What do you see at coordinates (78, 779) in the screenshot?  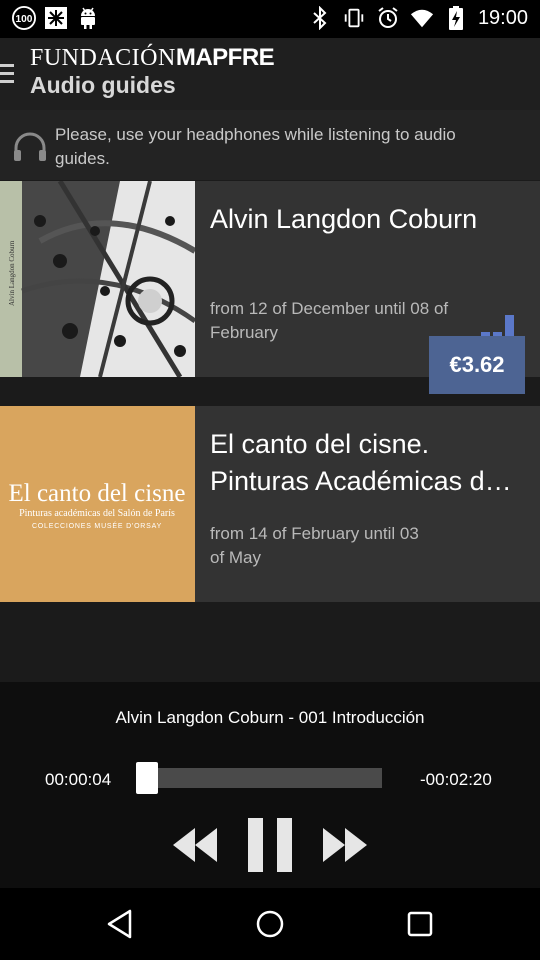 I see `time-elapsed: 00:00:04` at bounding box center [78, 779].